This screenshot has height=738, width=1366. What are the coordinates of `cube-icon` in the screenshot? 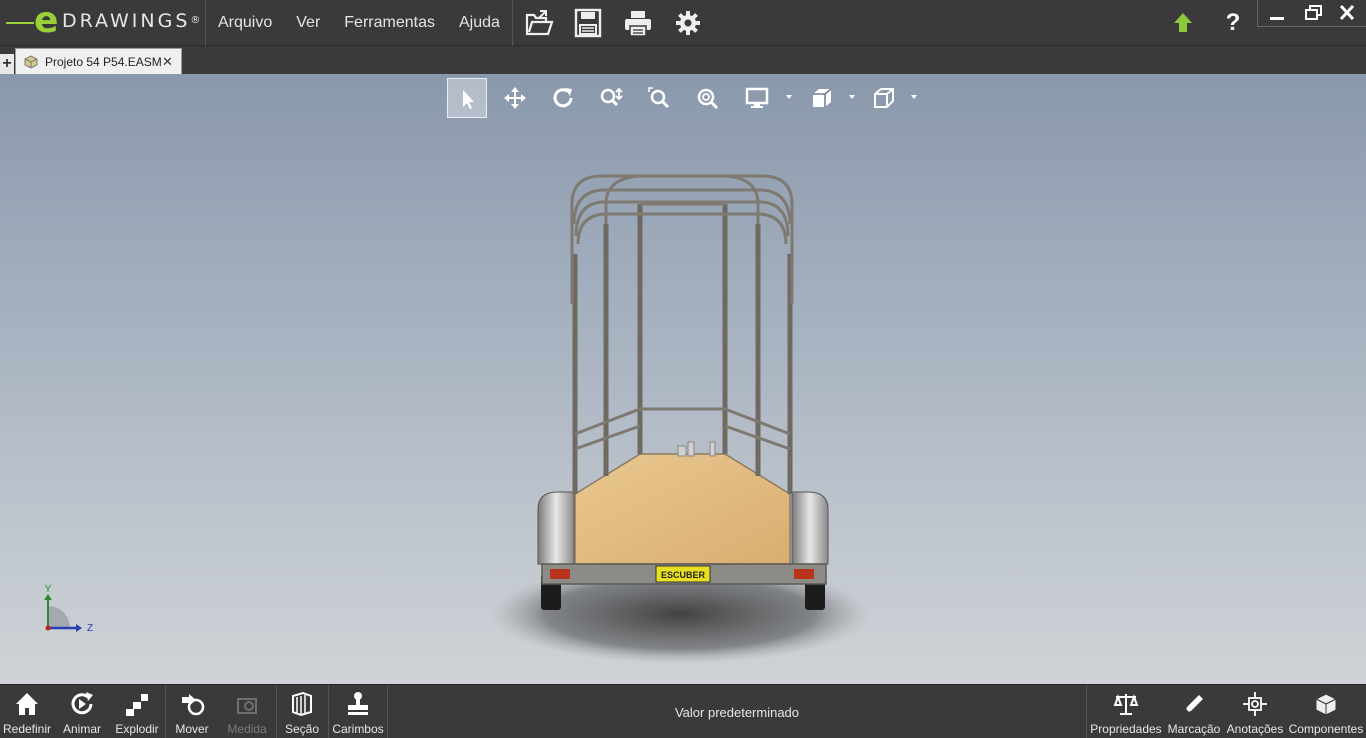 It's located at (884, 98).